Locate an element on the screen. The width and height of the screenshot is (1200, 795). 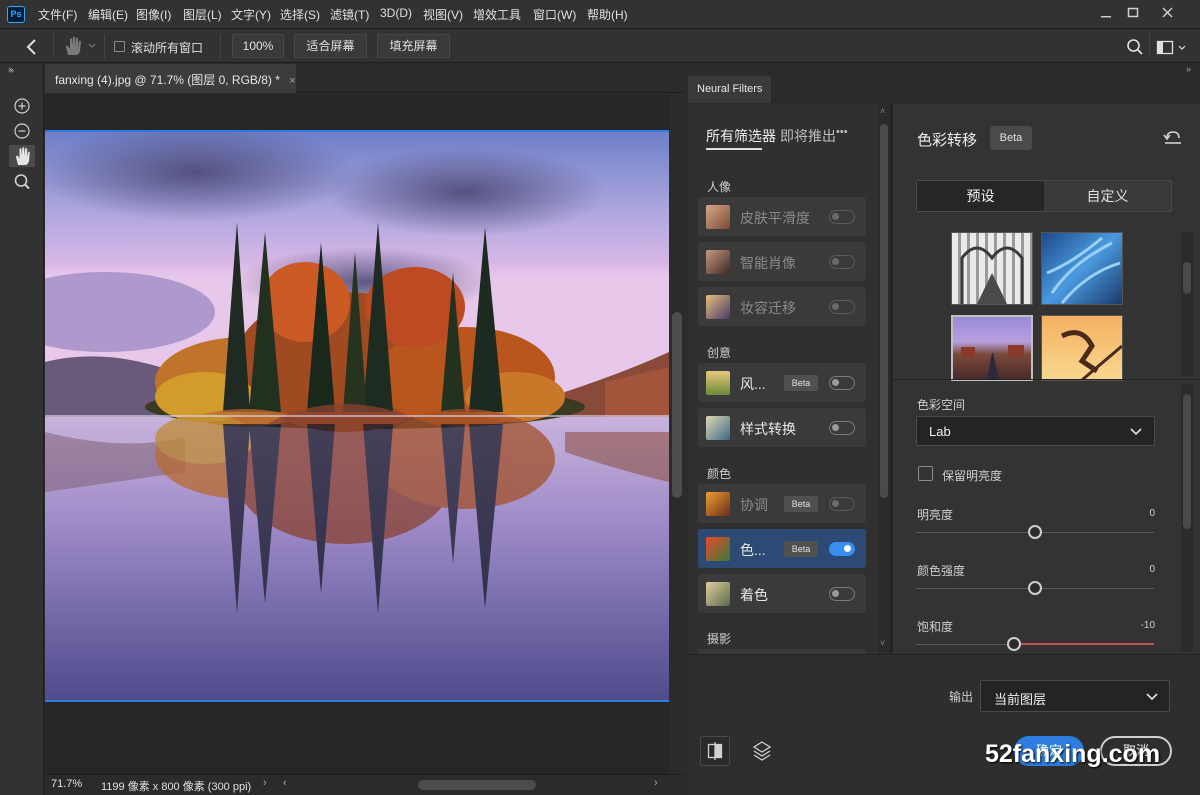
menu-select: 选择(S) is located at coordinates (300, 14).